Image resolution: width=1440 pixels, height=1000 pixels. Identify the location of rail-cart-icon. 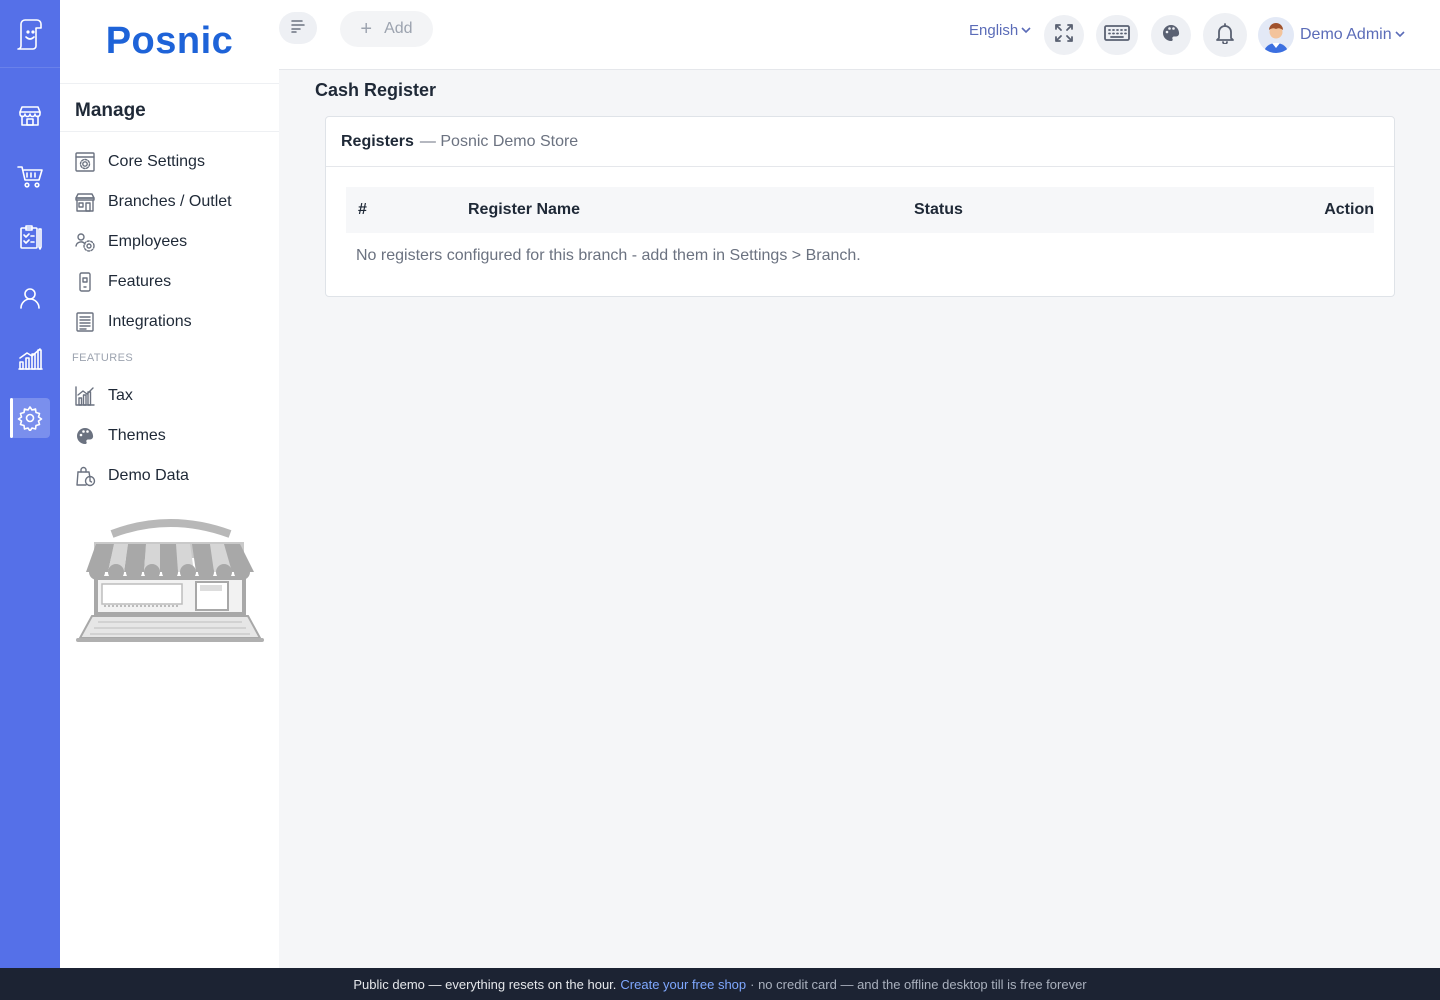
(30, 176).